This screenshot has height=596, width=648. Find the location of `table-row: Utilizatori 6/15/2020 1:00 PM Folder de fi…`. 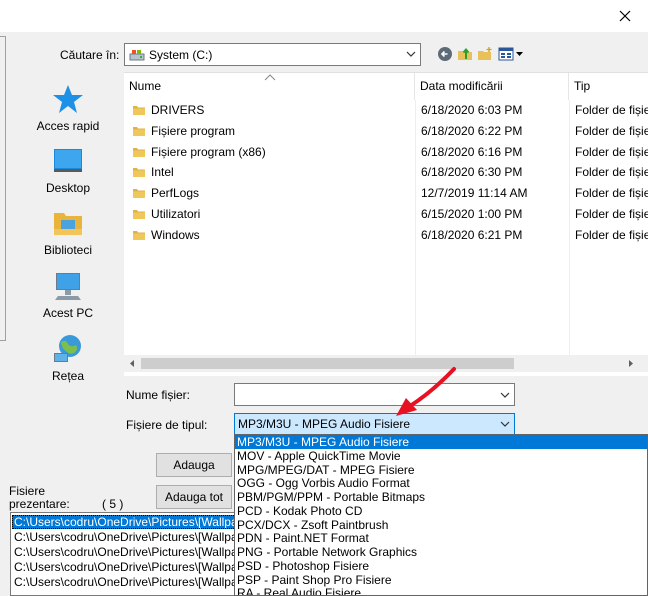

table-row: Utilizatori 6/15/2020 1:00 PM Folder de fi… is located at coordinates (386, 214).